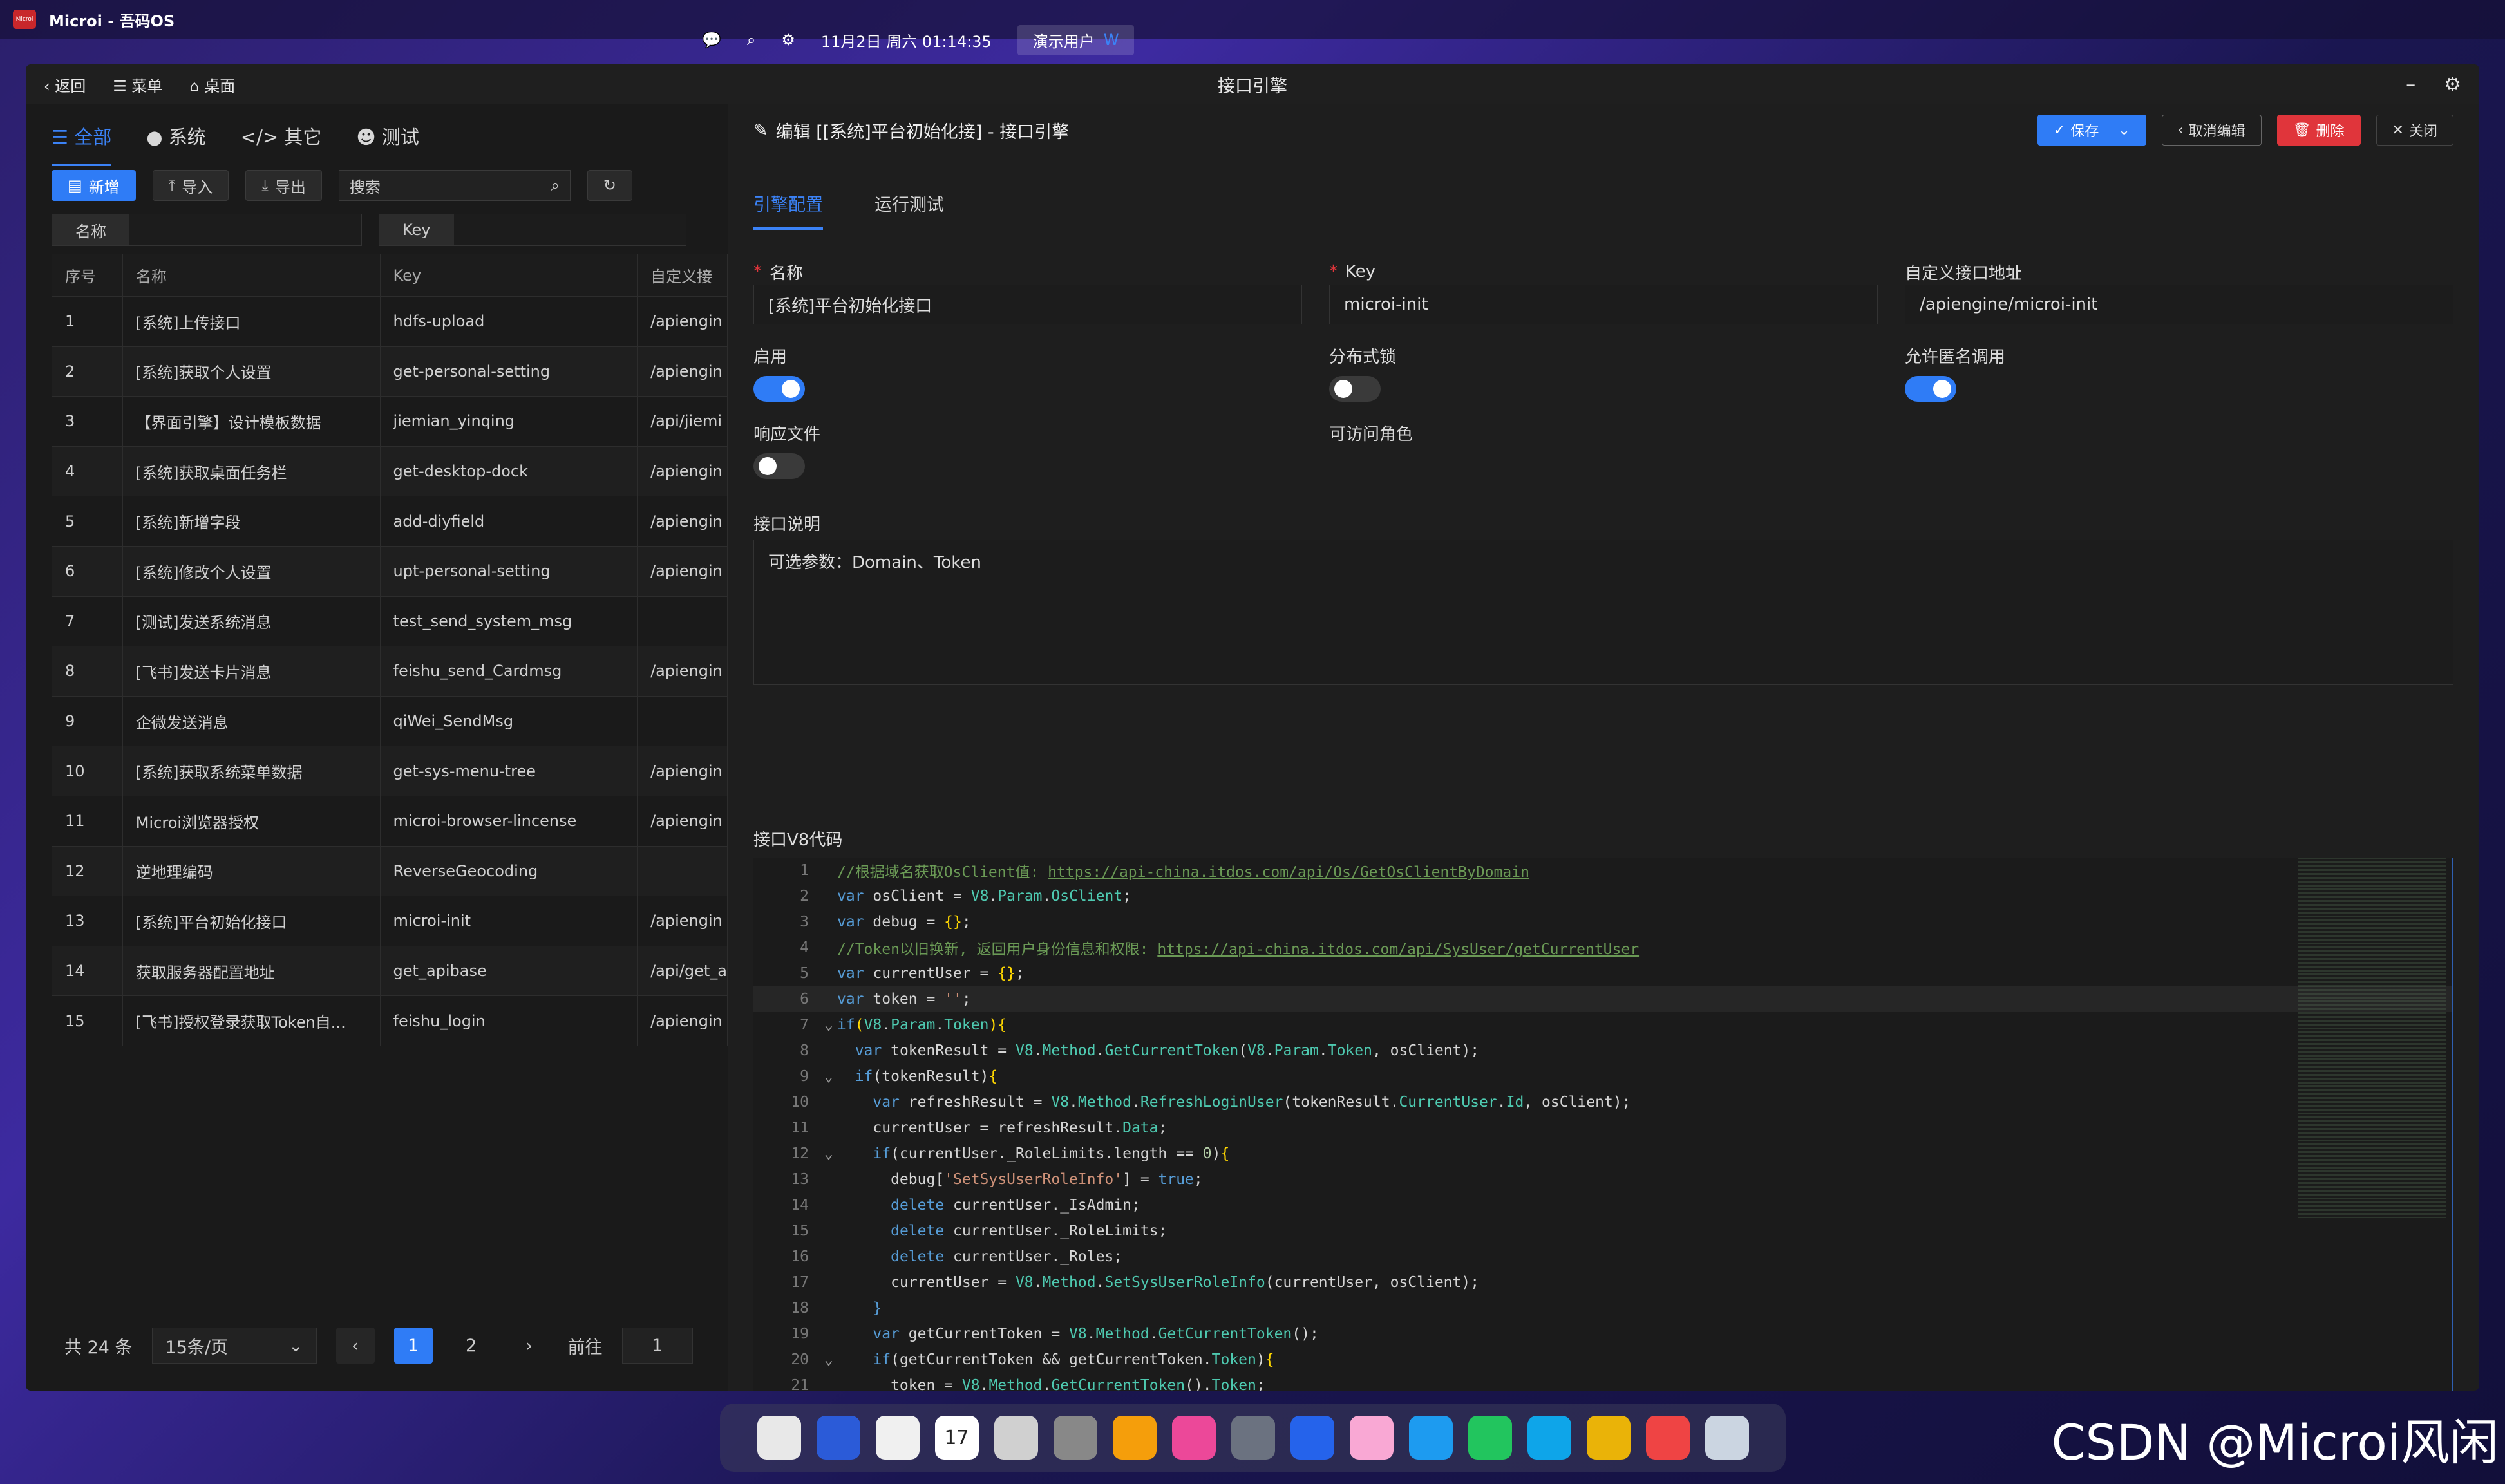 The image size is (2505, 1484). Describe the element at coordinates (1016, 1438) in the screenshot. I see `script-icon` at that location.